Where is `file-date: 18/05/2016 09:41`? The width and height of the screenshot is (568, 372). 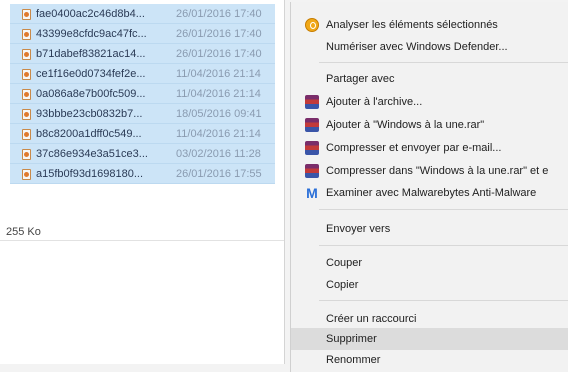 file-date: 18/05/2016 09:41 is located at coordinates (219, 113).